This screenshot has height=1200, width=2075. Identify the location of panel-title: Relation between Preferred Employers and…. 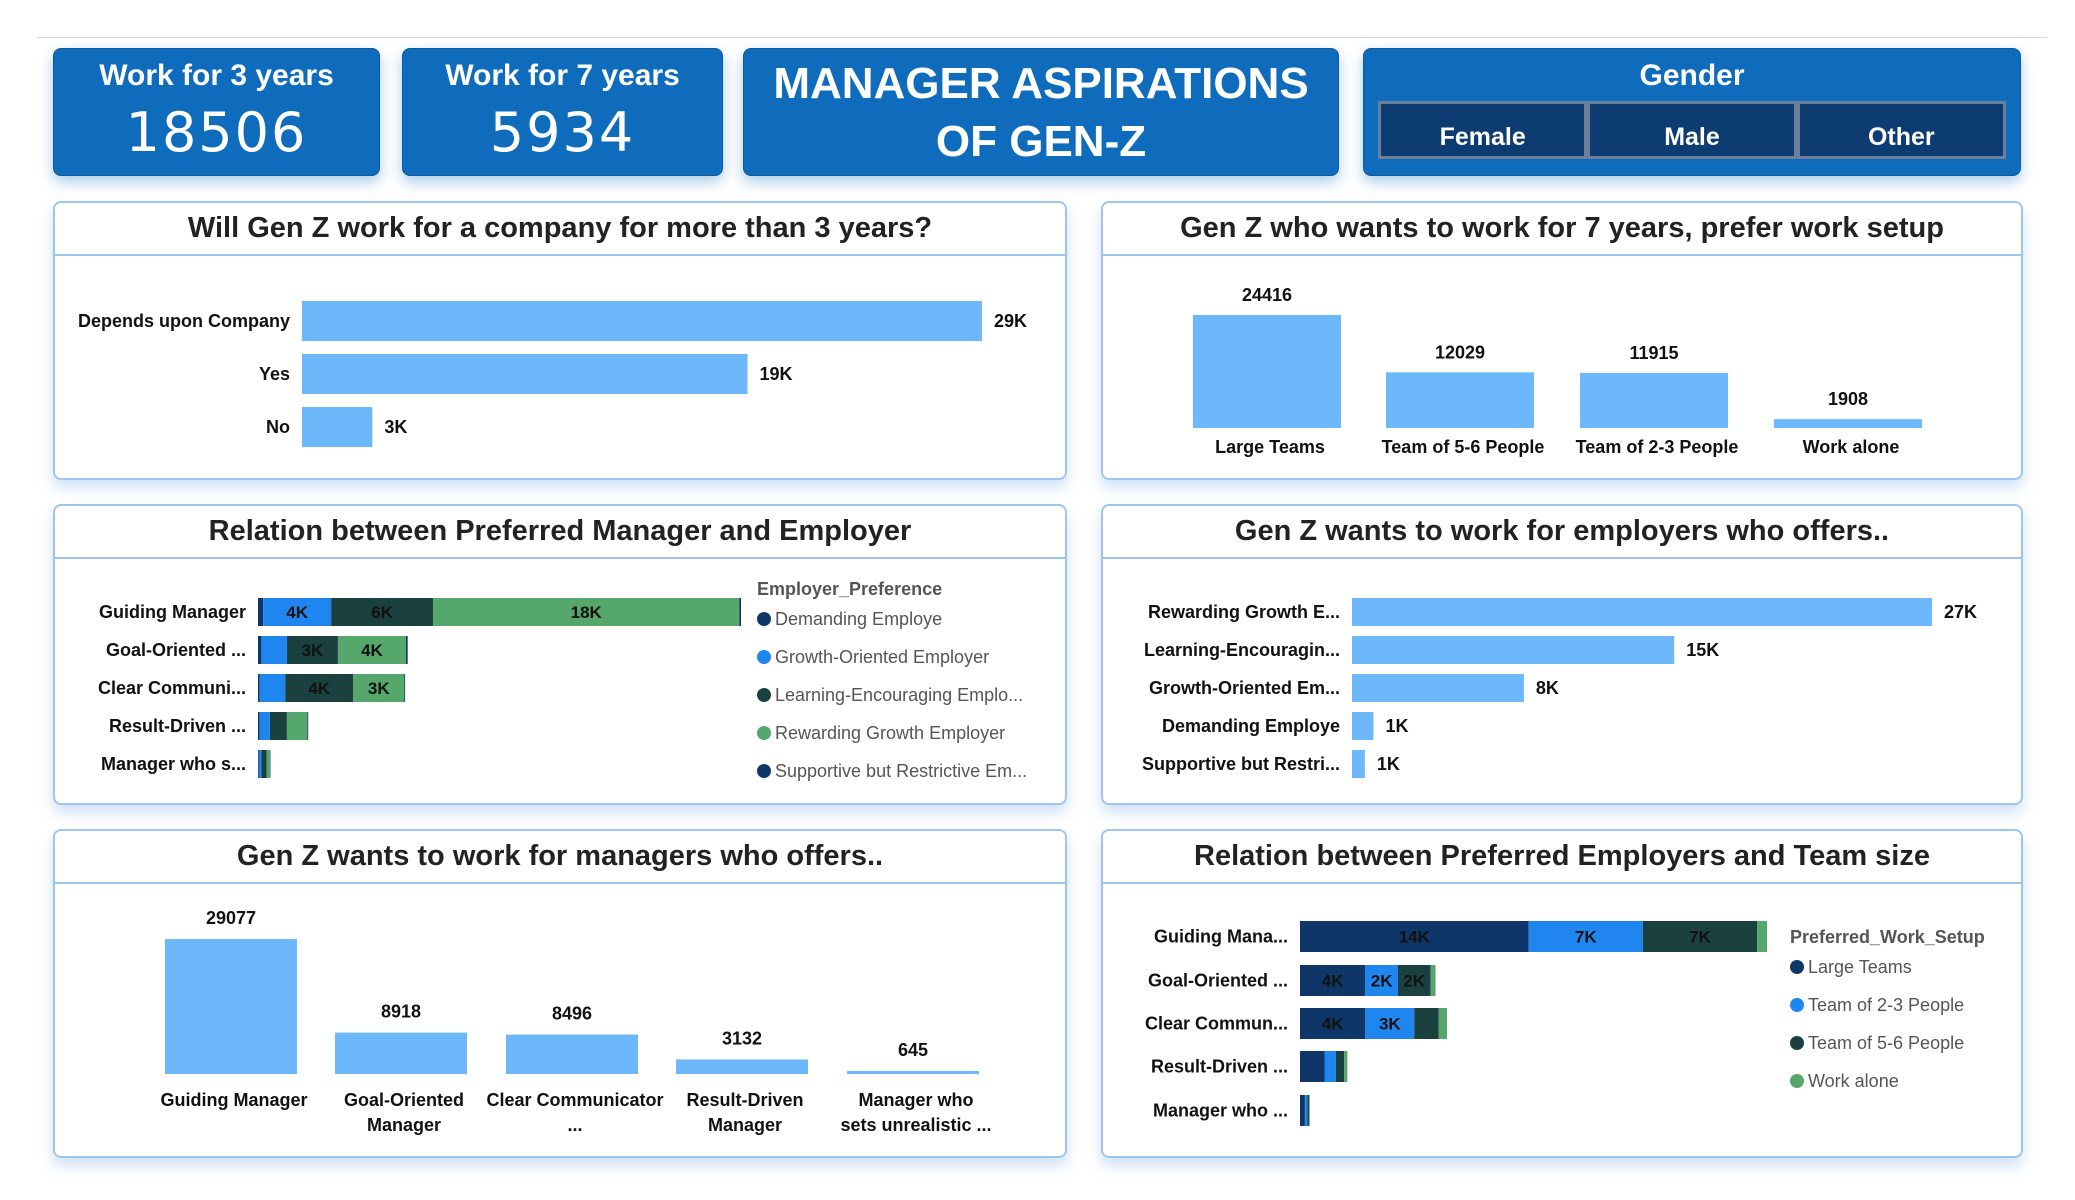
(1562, 857).